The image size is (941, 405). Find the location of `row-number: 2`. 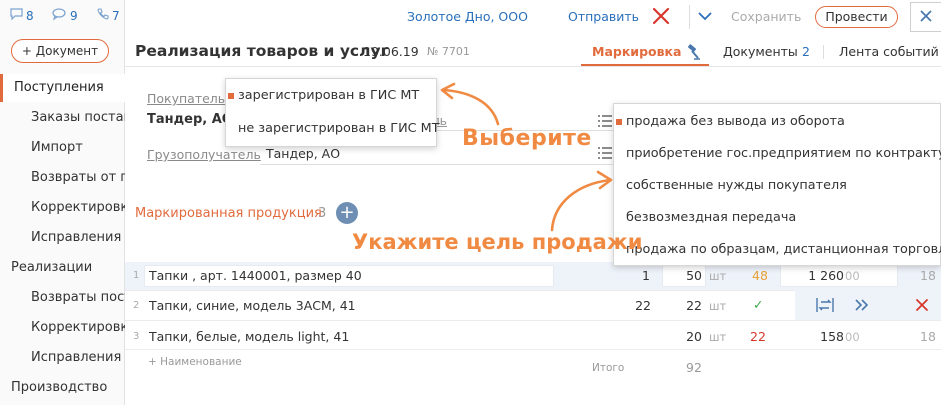

row-number: 2 is located at coordinates (136, 305).